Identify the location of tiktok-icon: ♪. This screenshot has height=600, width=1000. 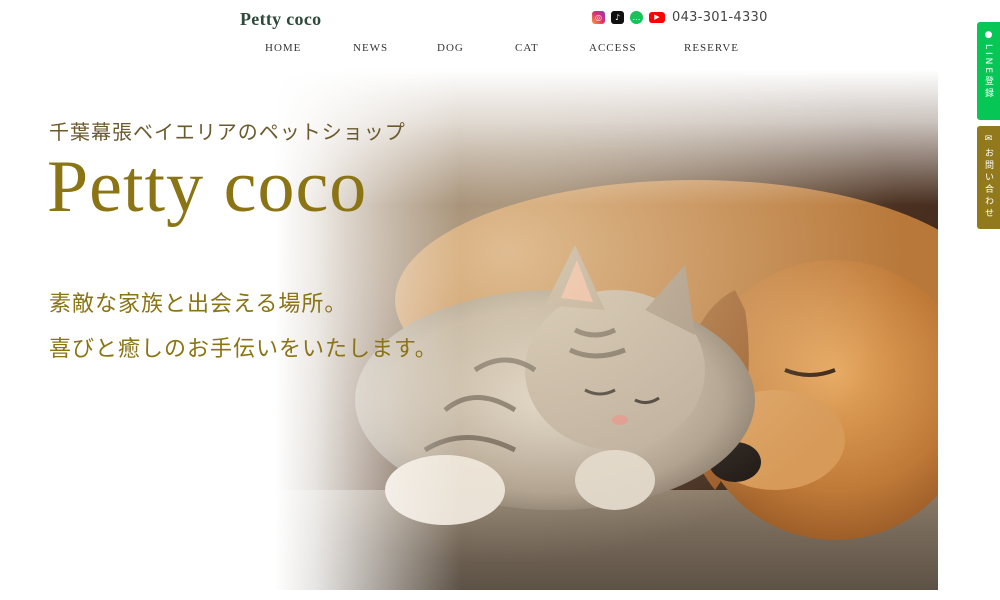
(617, 17).